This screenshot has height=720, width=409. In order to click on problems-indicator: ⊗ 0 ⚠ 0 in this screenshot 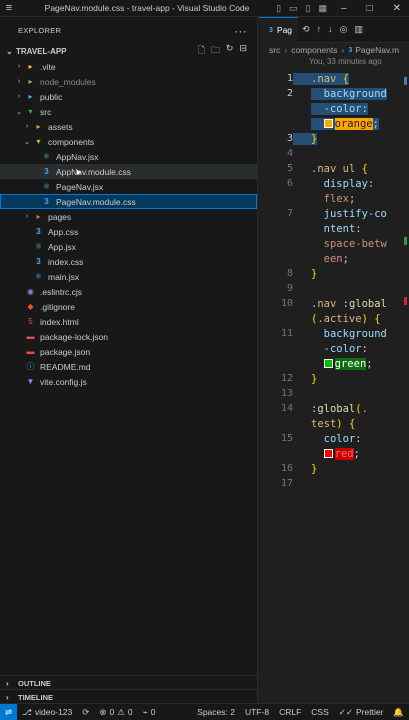, I will do `click(115, 712)`.